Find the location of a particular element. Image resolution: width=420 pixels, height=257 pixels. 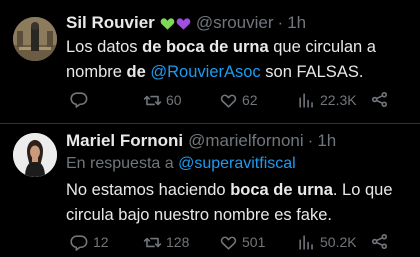

green-heart-icon is located at coordinates (167, 23).